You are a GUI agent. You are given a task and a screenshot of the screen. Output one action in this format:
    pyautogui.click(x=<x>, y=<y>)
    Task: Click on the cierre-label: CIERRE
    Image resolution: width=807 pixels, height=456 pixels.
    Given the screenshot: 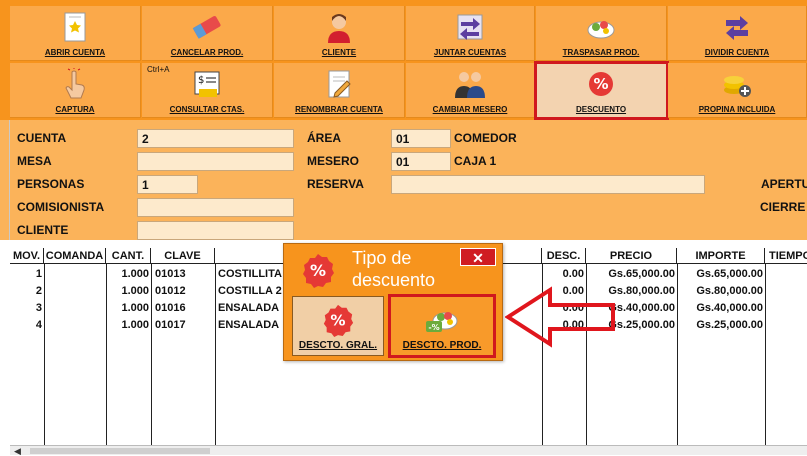 What is the action you would take?
    pyautogui.click(x=783, y=207)
    